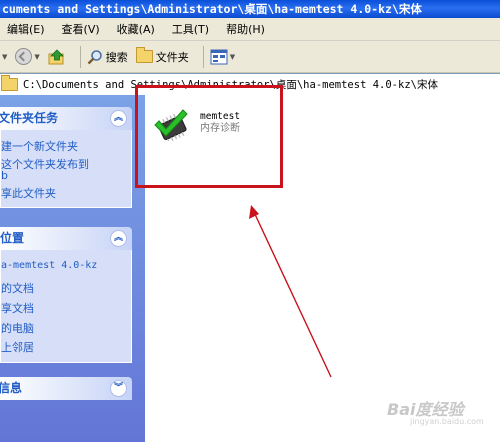  I want to click on watermark-url: jingyan.baidu.com, so click(447, 421).